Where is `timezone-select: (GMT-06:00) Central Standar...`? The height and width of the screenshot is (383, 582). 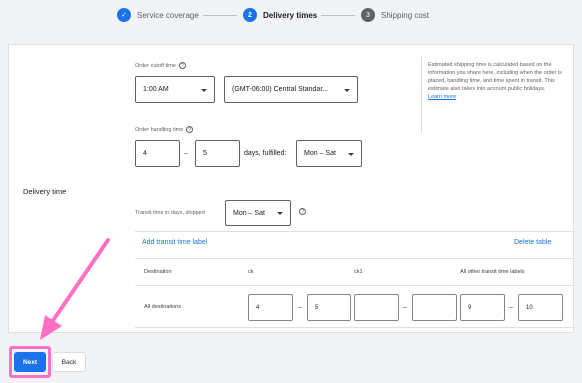 timezone-select: (GMT-06:00) Central Standar... is located at coordinates (291, 89).